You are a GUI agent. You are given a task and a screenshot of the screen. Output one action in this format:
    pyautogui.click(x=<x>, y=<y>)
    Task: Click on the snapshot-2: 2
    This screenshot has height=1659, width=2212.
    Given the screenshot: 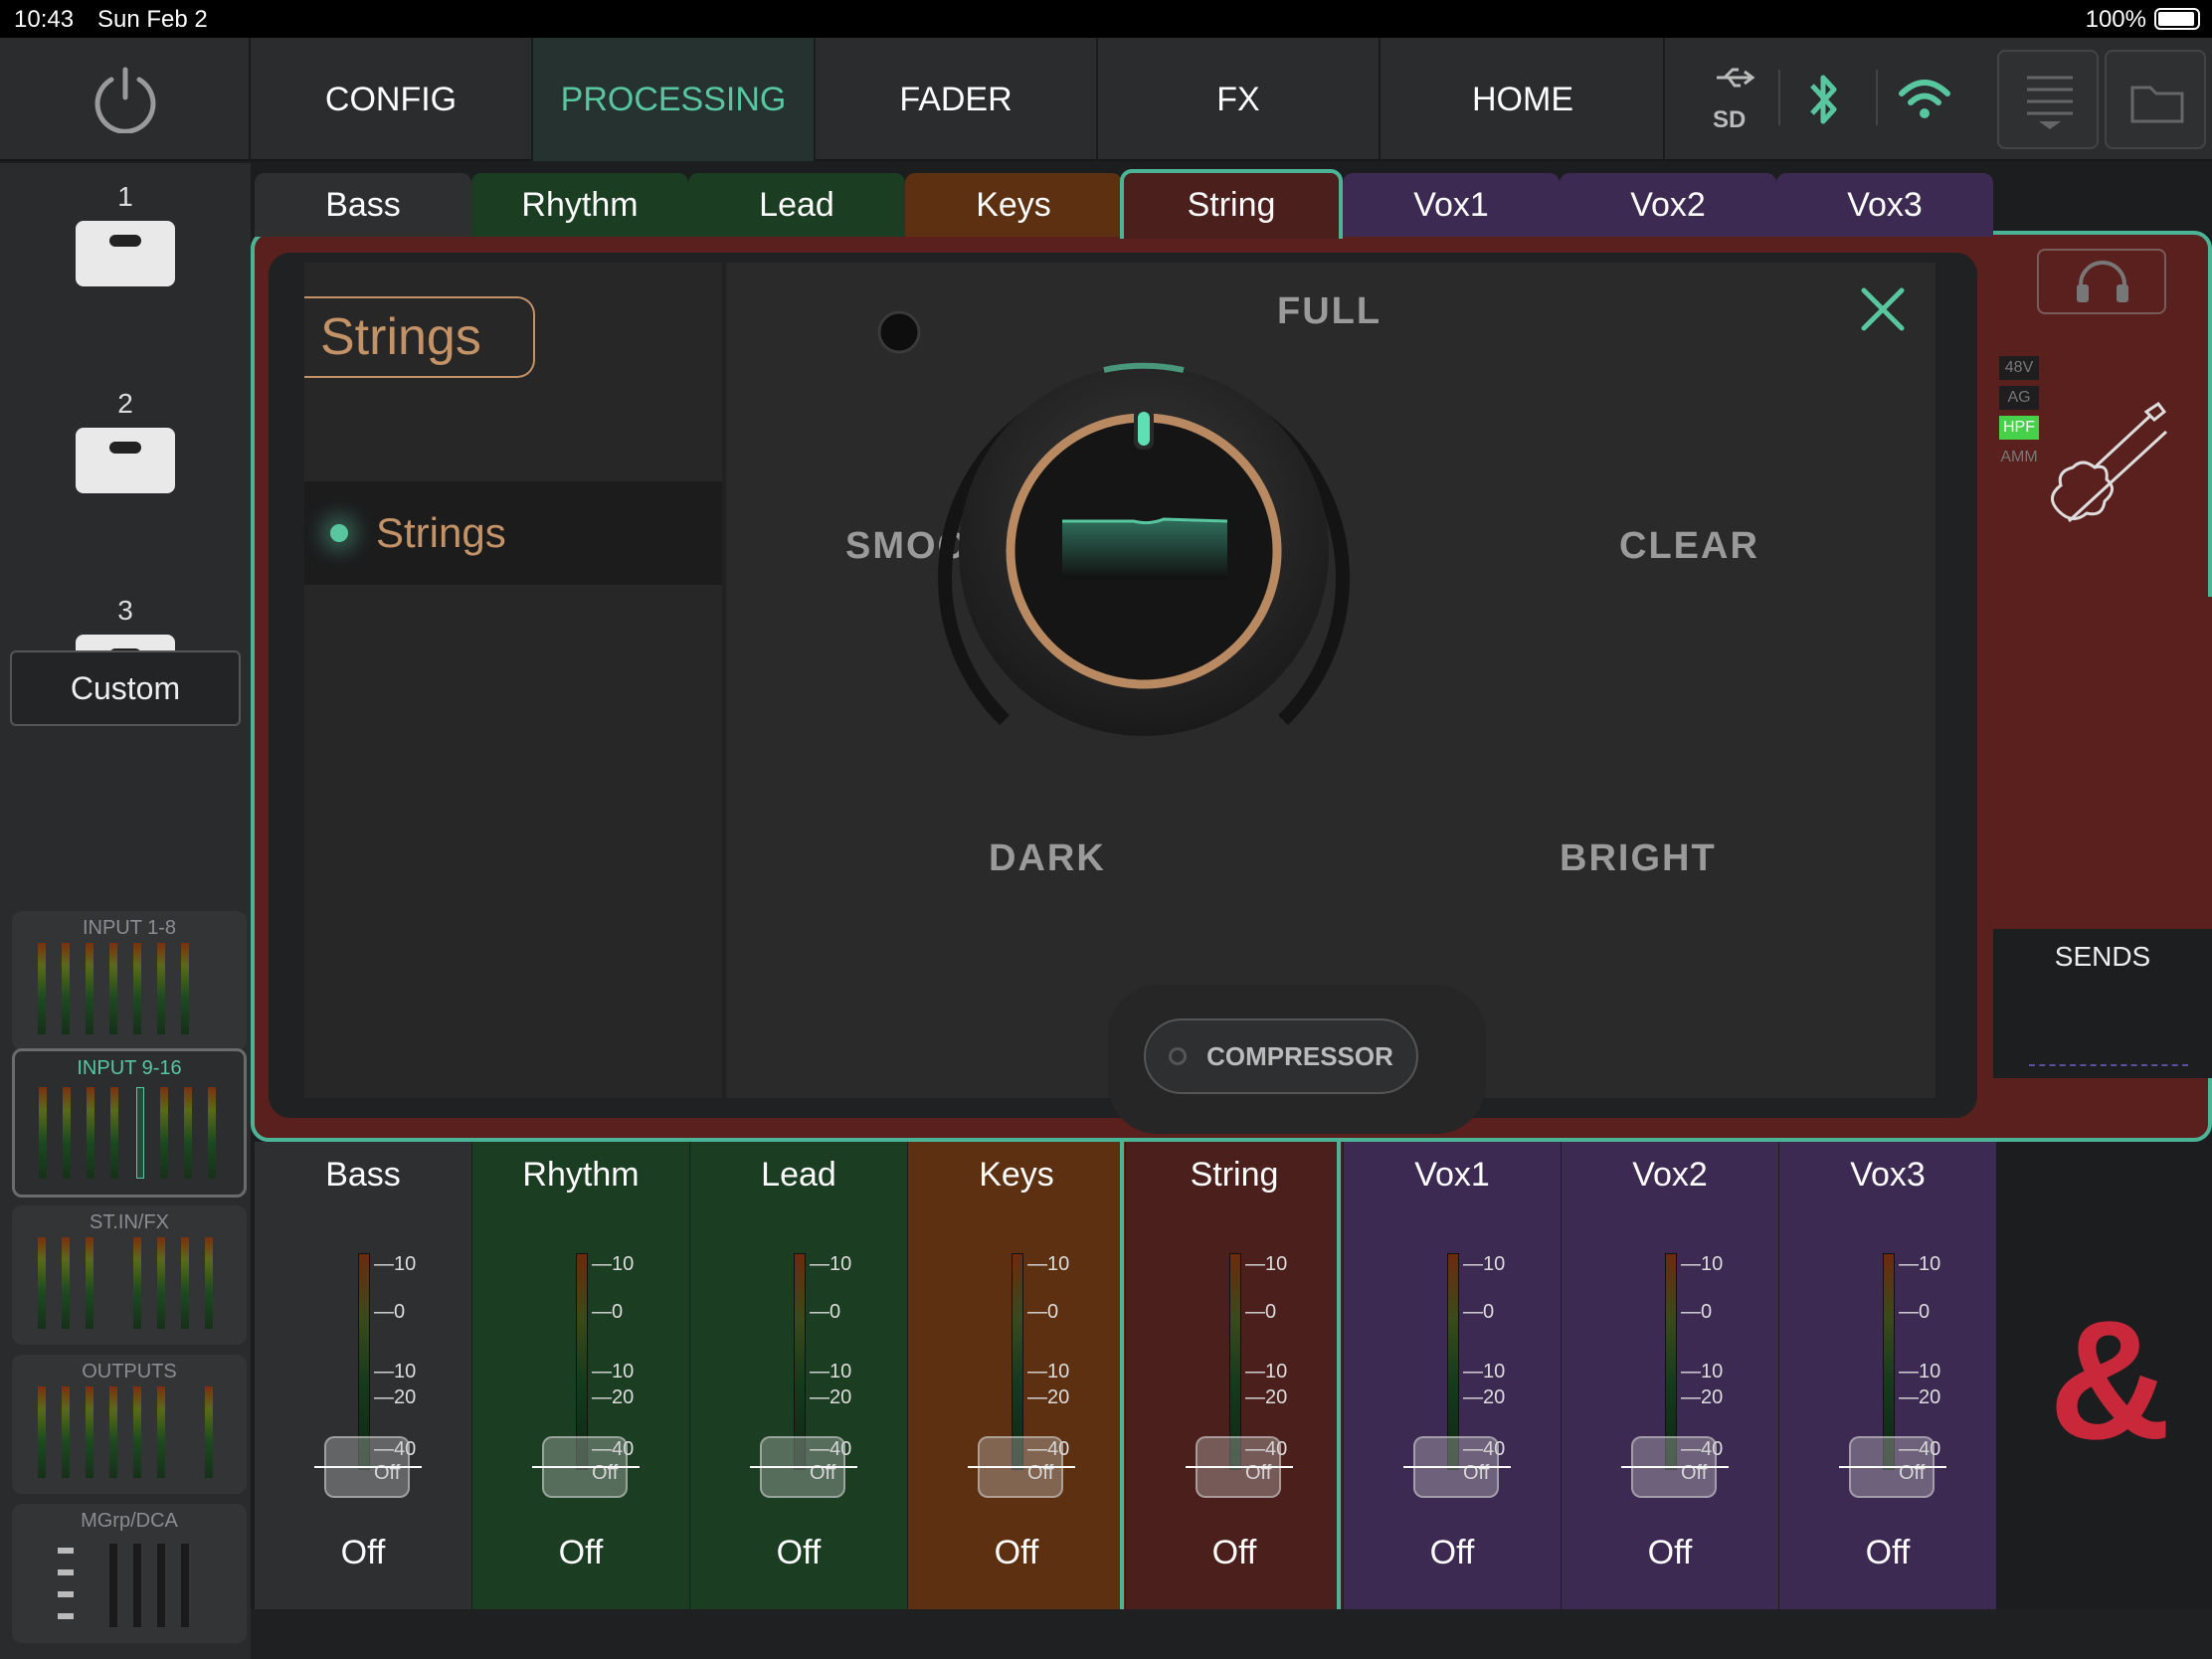 What is the action you would take?
    pyautogui.click(x=125, y=440)
    